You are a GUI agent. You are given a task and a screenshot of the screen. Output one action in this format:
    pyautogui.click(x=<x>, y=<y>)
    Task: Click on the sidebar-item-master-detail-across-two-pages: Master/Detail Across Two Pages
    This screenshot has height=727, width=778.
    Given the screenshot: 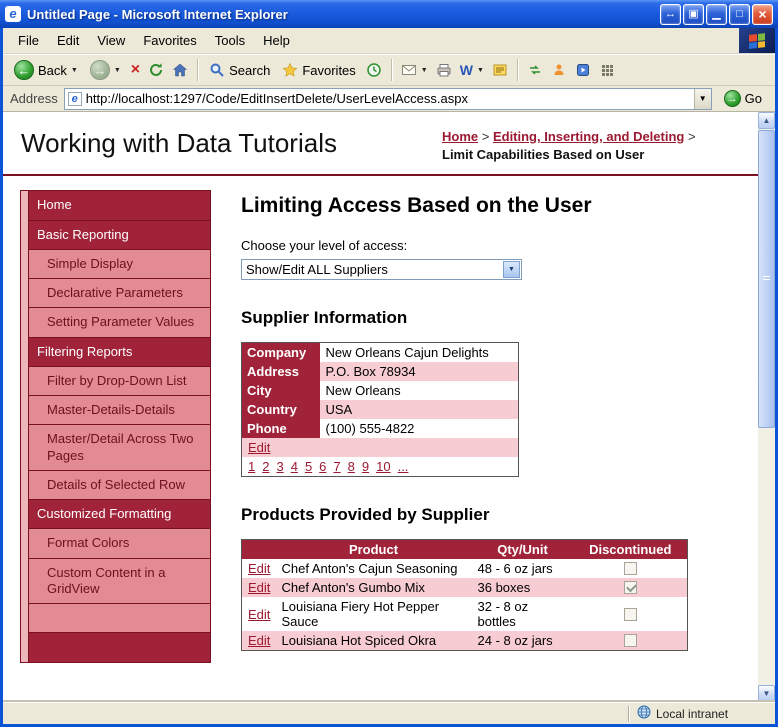 What is the action you would take?
    pyautogui.click(x=119, y=448)
    